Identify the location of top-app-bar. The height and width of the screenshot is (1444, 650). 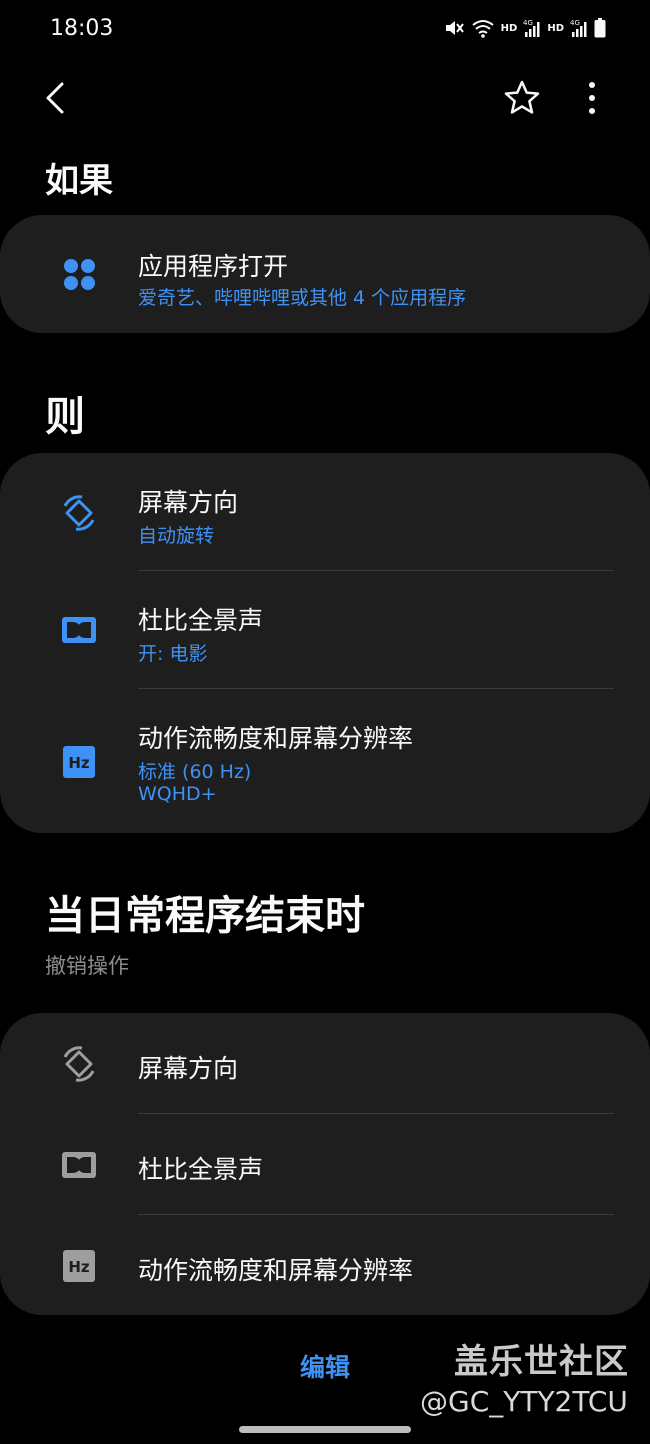
(325, 100).